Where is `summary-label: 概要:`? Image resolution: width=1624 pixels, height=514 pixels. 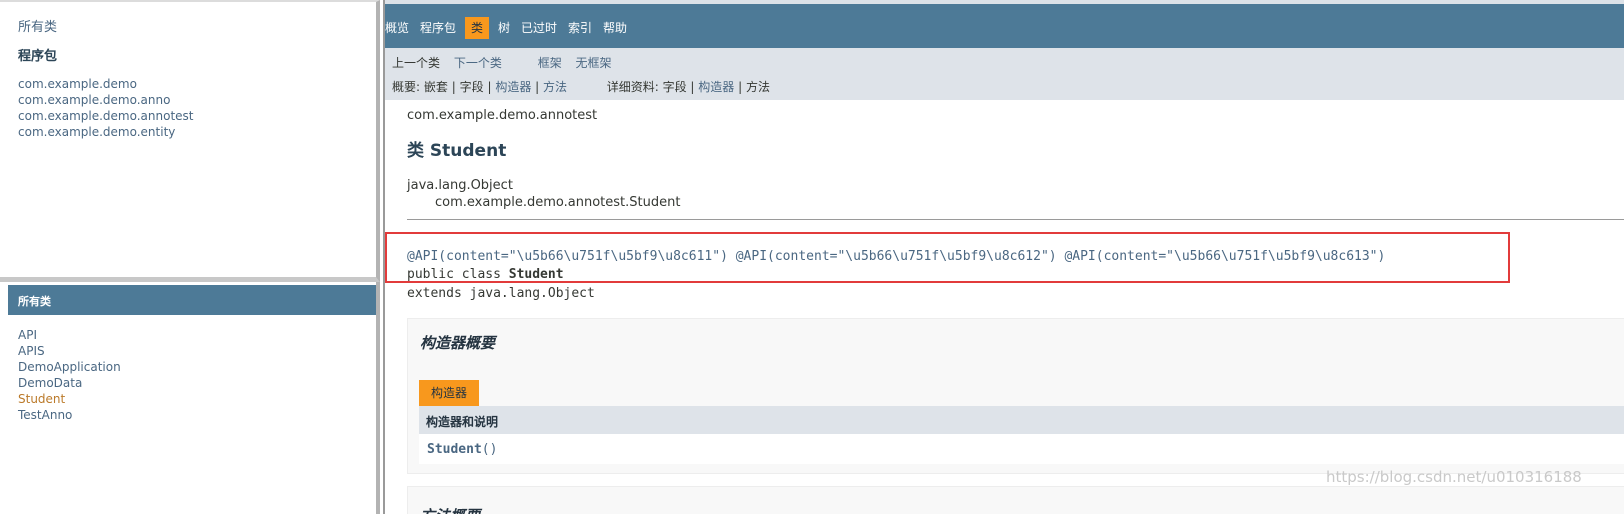 summary-label: 概要: is located at coordinates (406, 87).